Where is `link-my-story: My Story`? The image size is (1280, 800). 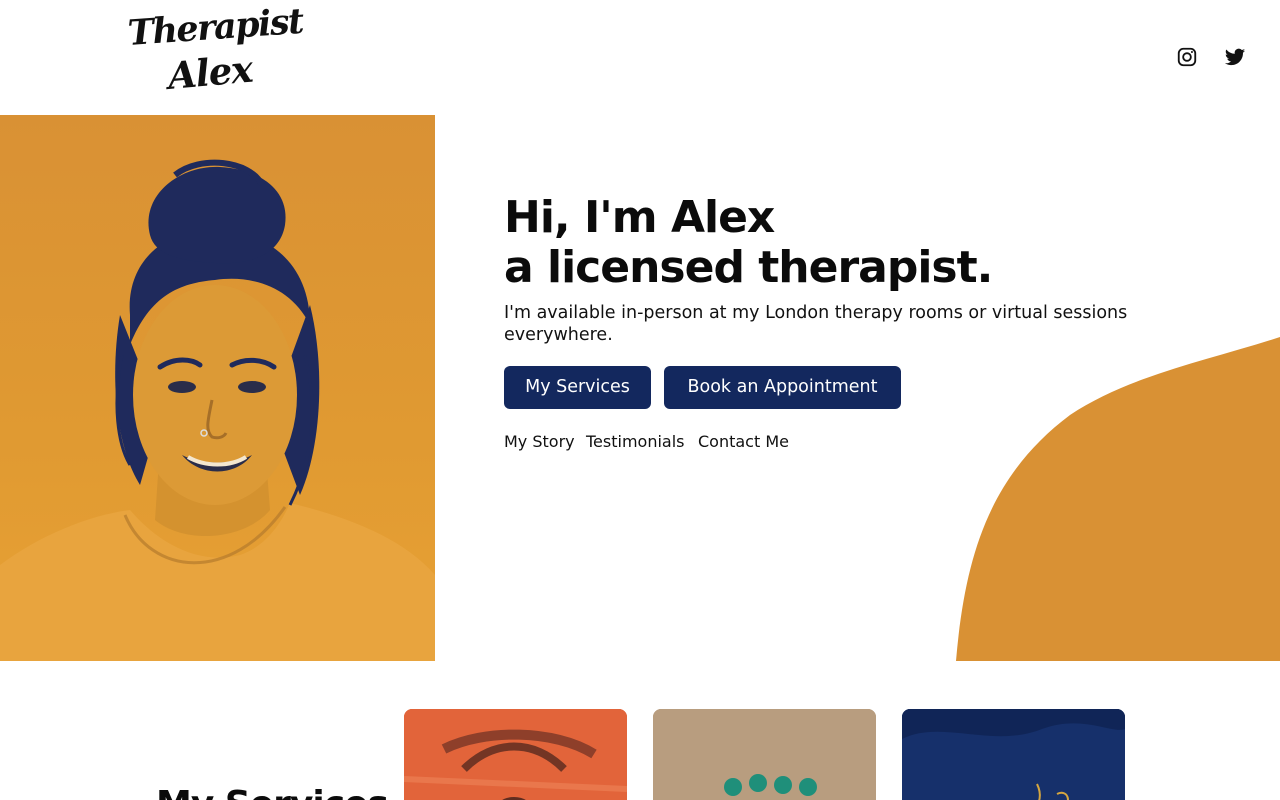
link-my-story: My Story is located at coordinates (539, 441).